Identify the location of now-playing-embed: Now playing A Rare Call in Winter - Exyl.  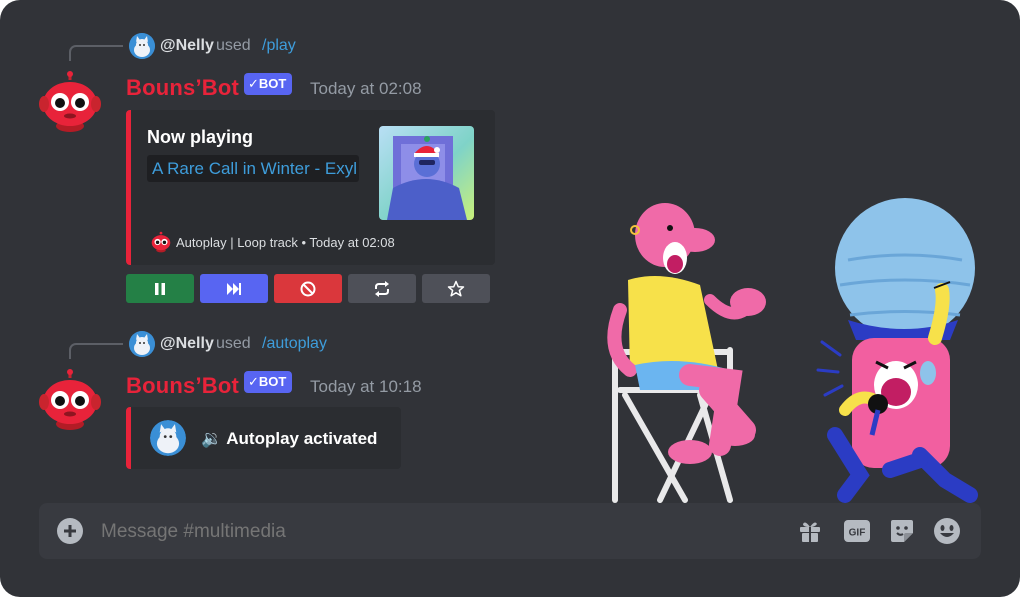
(310, 187).